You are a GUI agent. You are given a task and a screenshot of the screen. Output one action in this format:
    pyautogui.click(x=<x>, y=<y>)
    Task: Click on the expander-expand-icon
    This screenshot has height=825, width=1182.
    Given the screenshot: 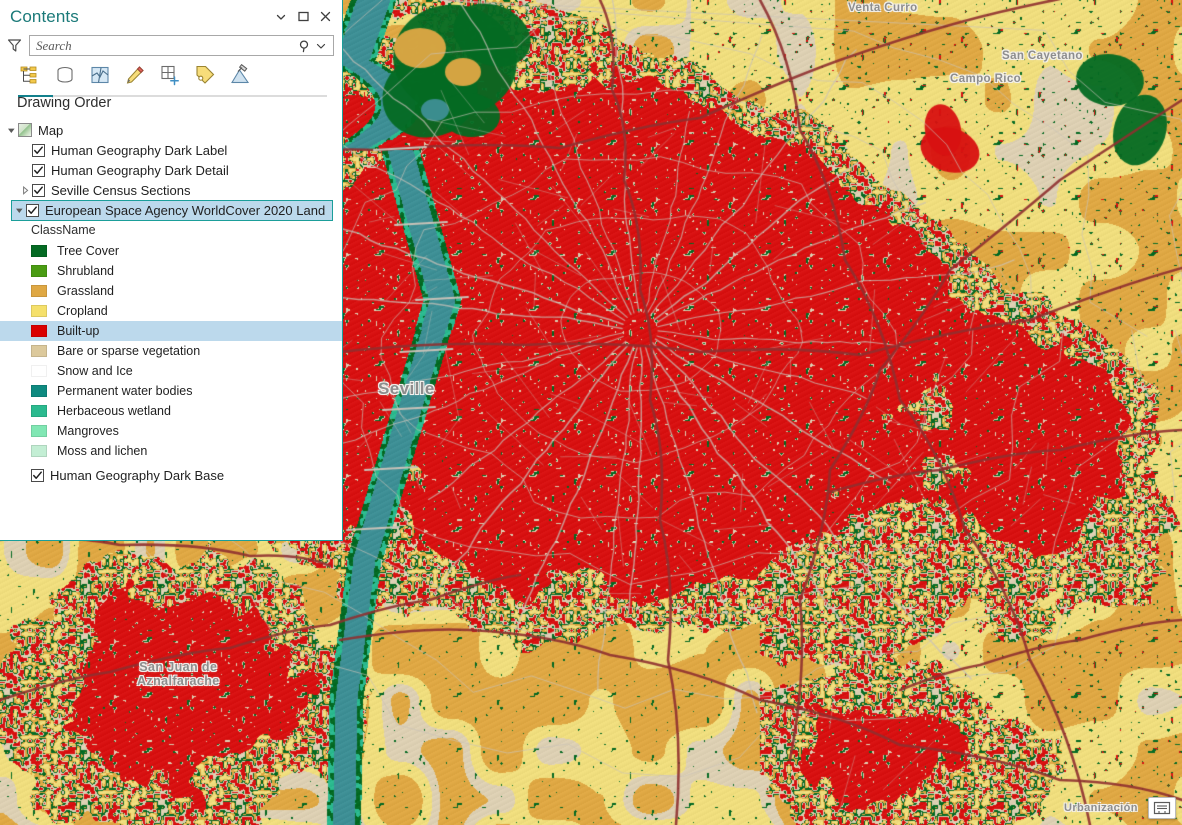 What is the action you would take?
    pyautogui.click(x=25, y=190)
    